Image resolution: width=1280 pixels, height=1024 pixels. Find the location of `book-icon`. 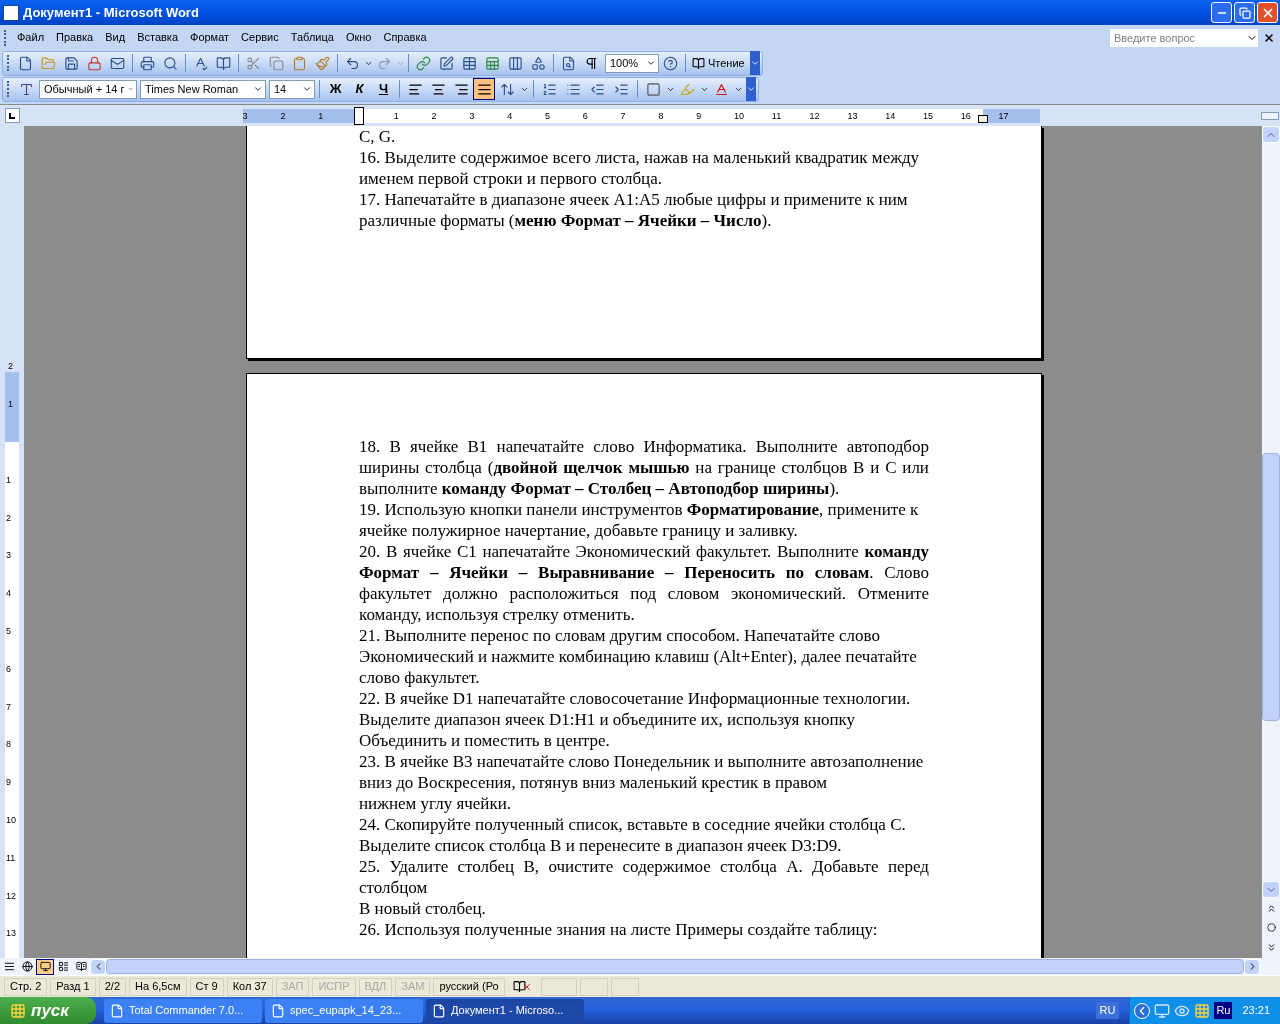

book-icon is located at coordinates (698, 63).